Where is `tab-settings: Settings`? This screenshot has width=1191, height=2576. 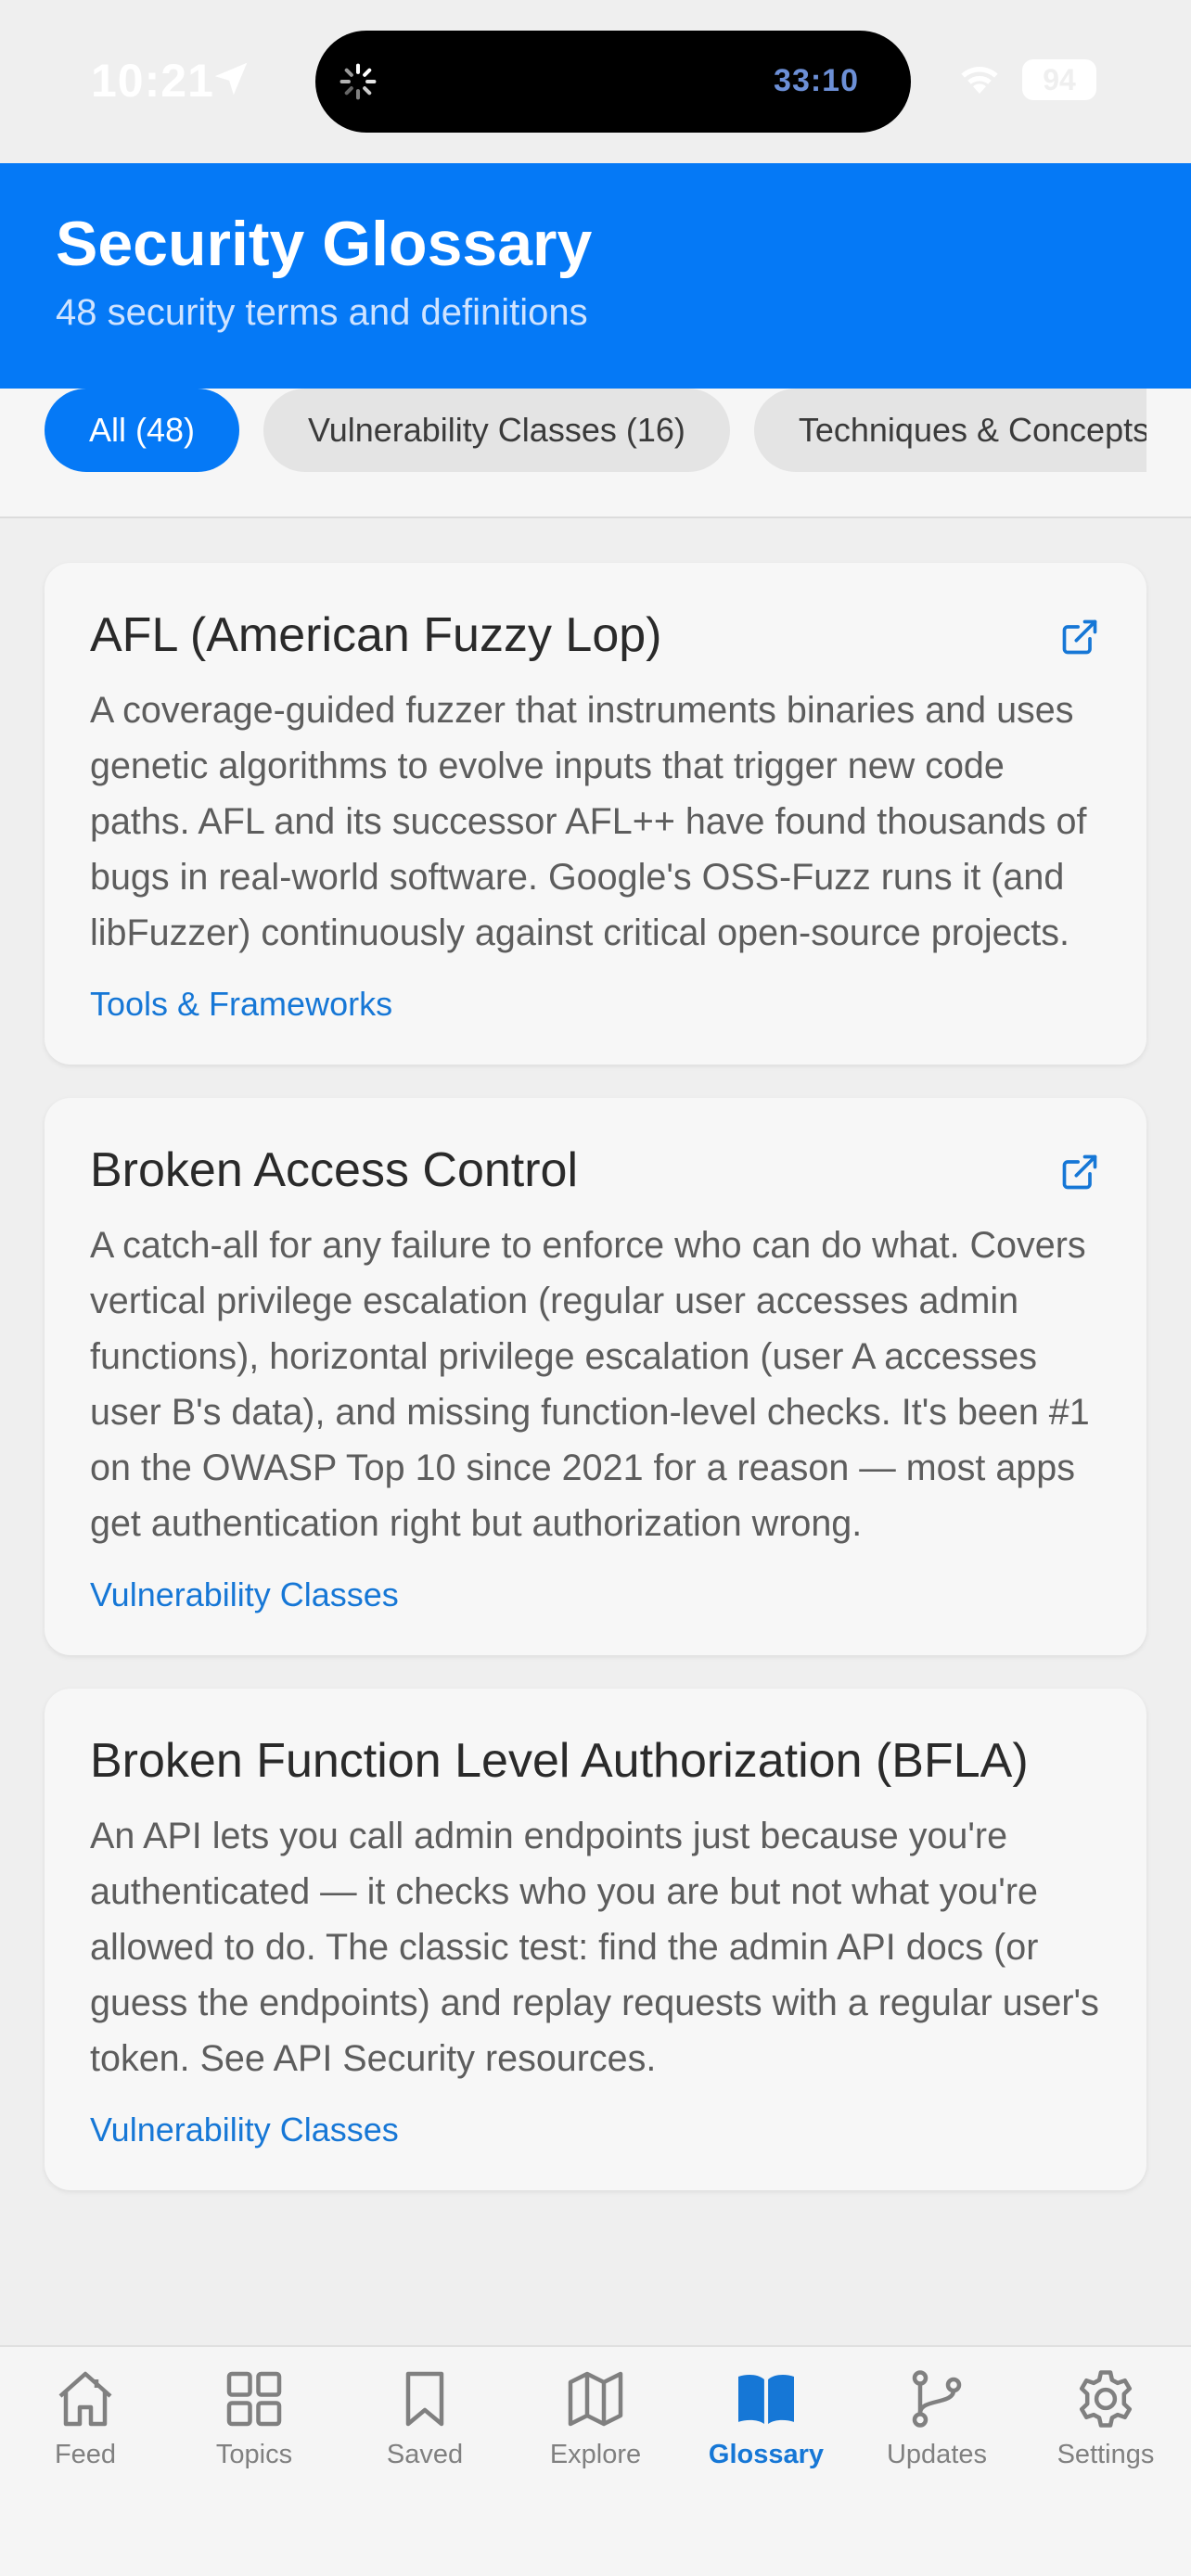 tab-settings: Settings is located at coordinates (1105, 2431).